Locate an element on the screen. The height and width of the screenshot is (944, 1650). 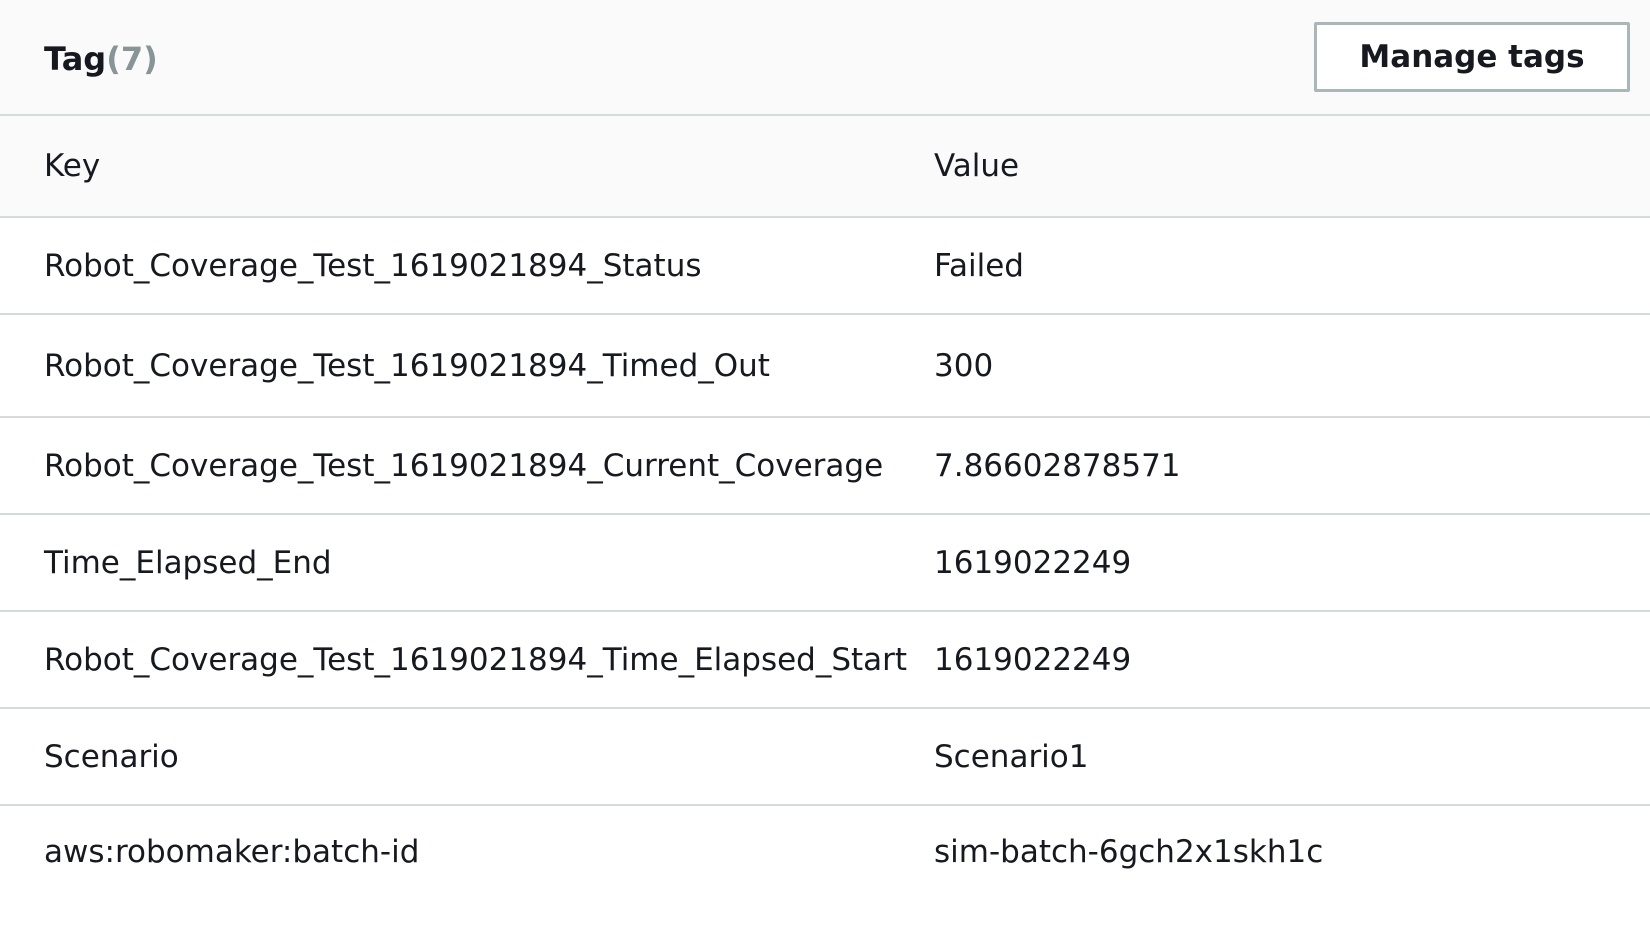
tag-value-cell: 300 is located at coordinates (964, 365).